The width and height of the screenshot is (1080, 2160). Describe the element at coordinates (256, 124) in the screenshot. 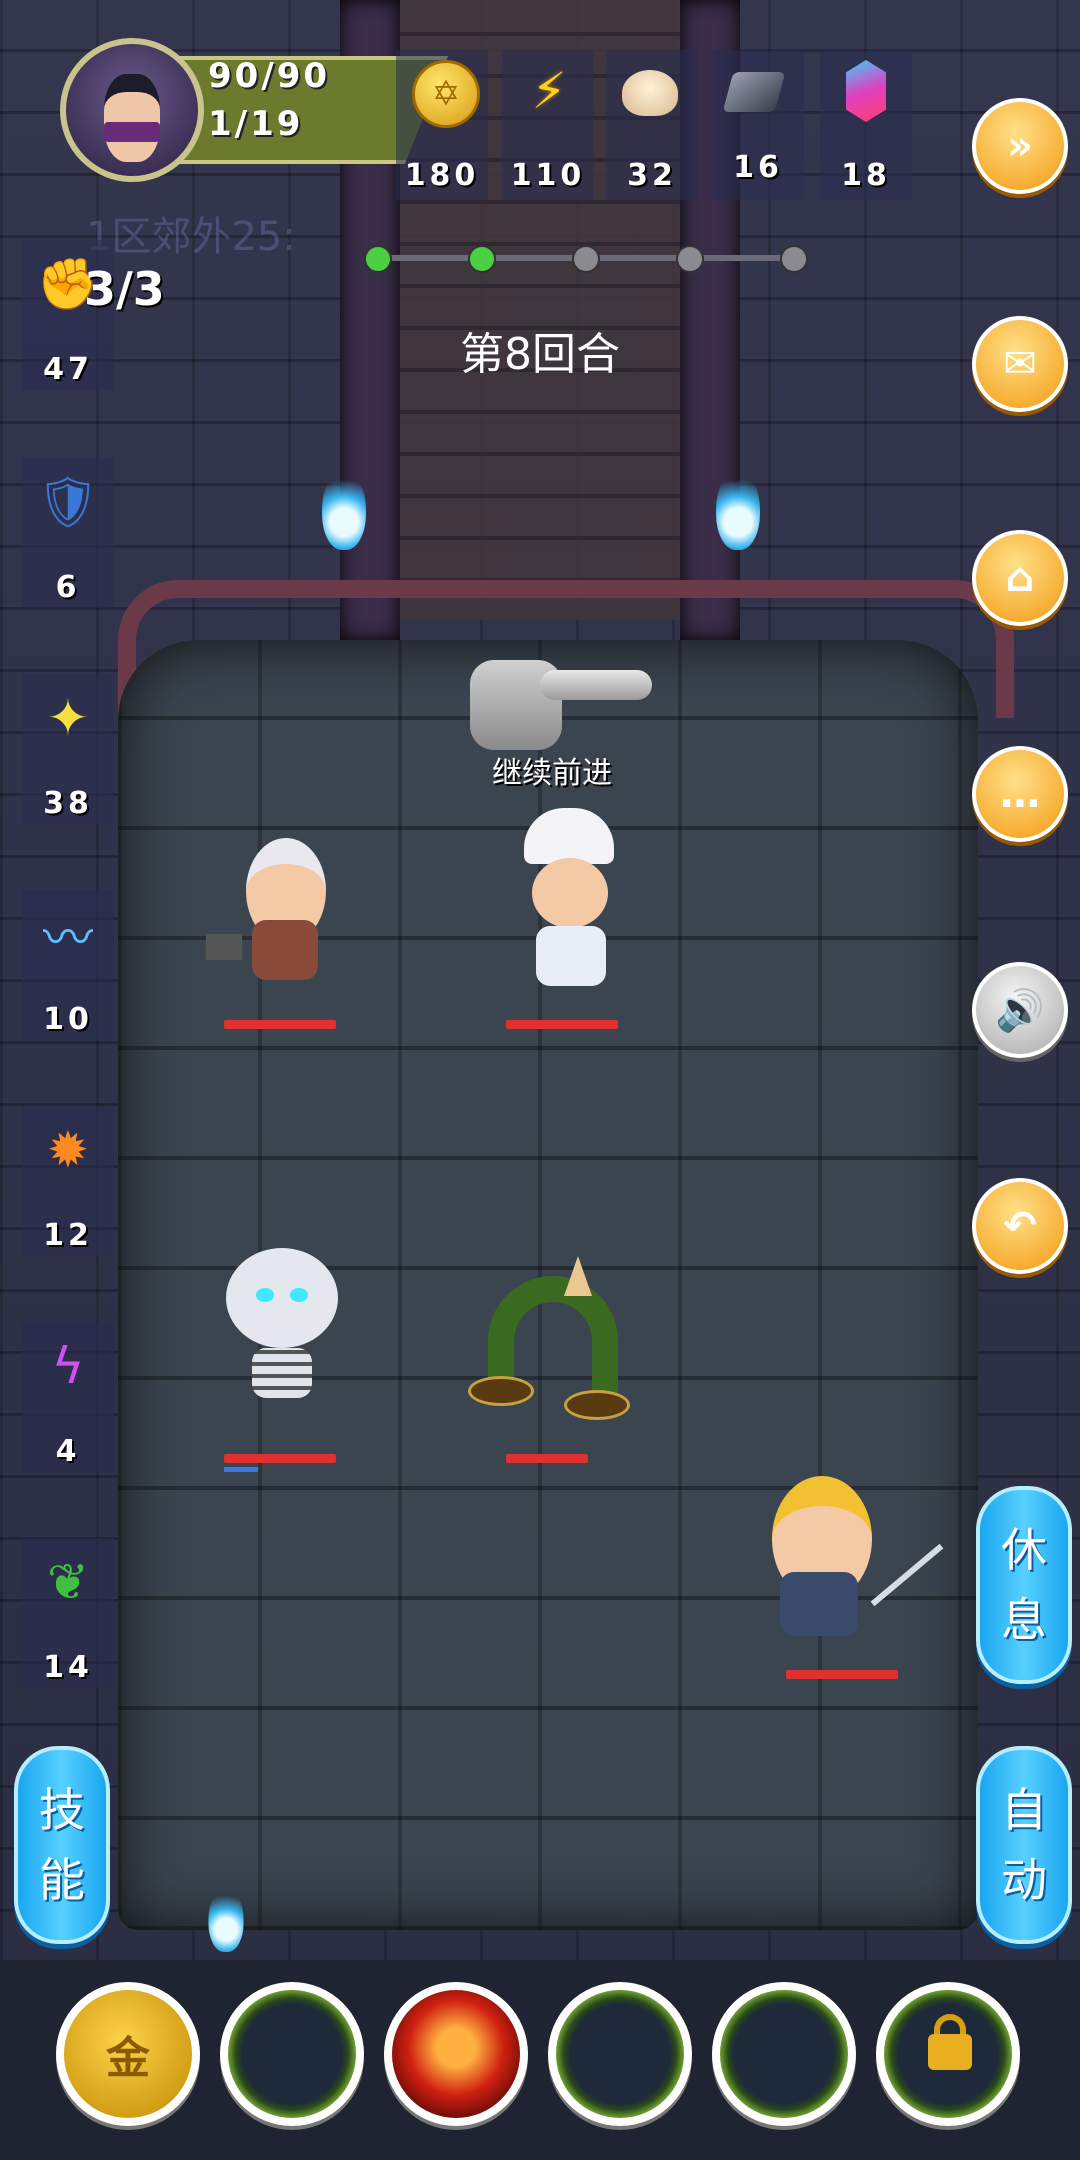

I see `player-level: 1/19` at that location.